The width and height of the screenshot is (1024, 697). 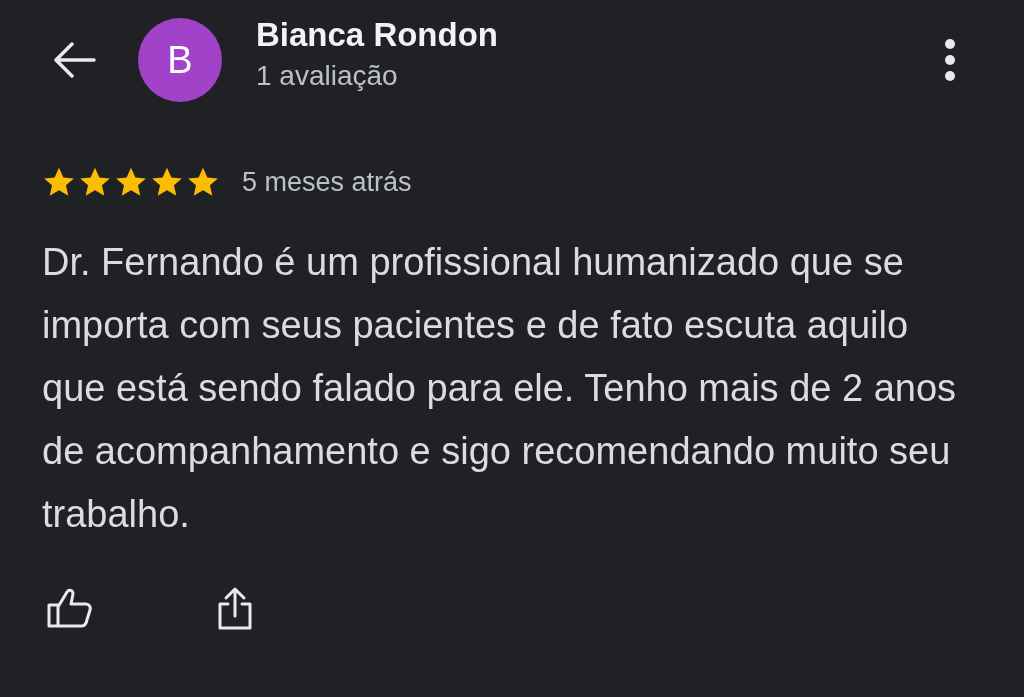 What do you see at coordinates (180, 60) in the screenshot?
I see `avatar: B` at bounding box center [180, 60].